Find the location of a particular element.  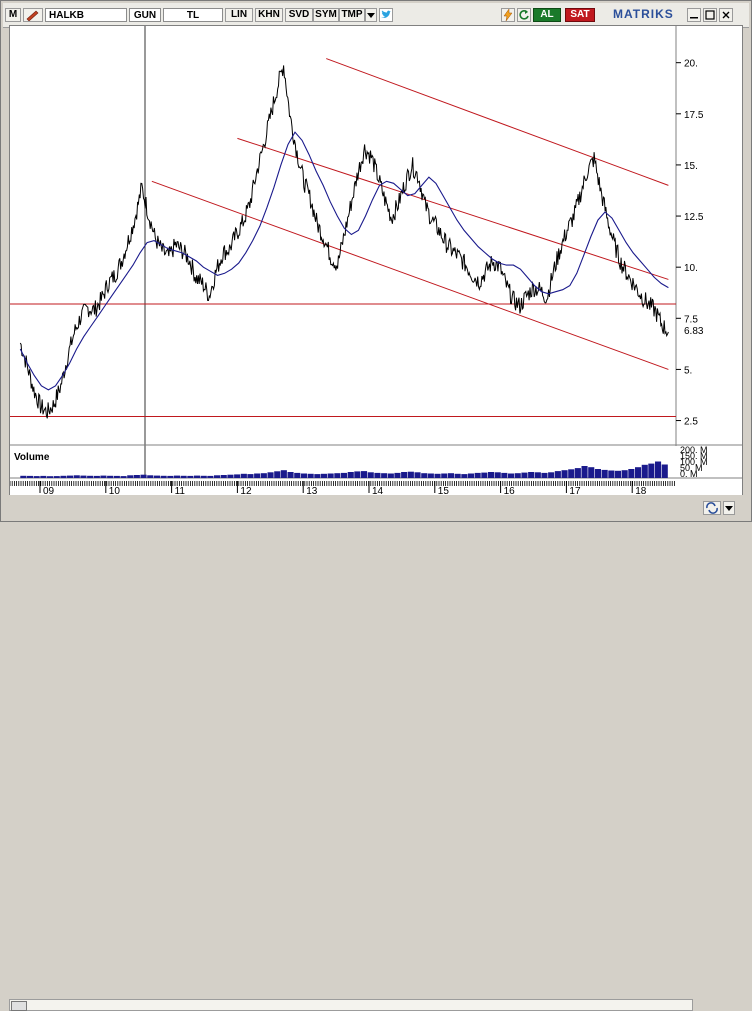

sym-button: SYM is located at coordinates (326, 15).